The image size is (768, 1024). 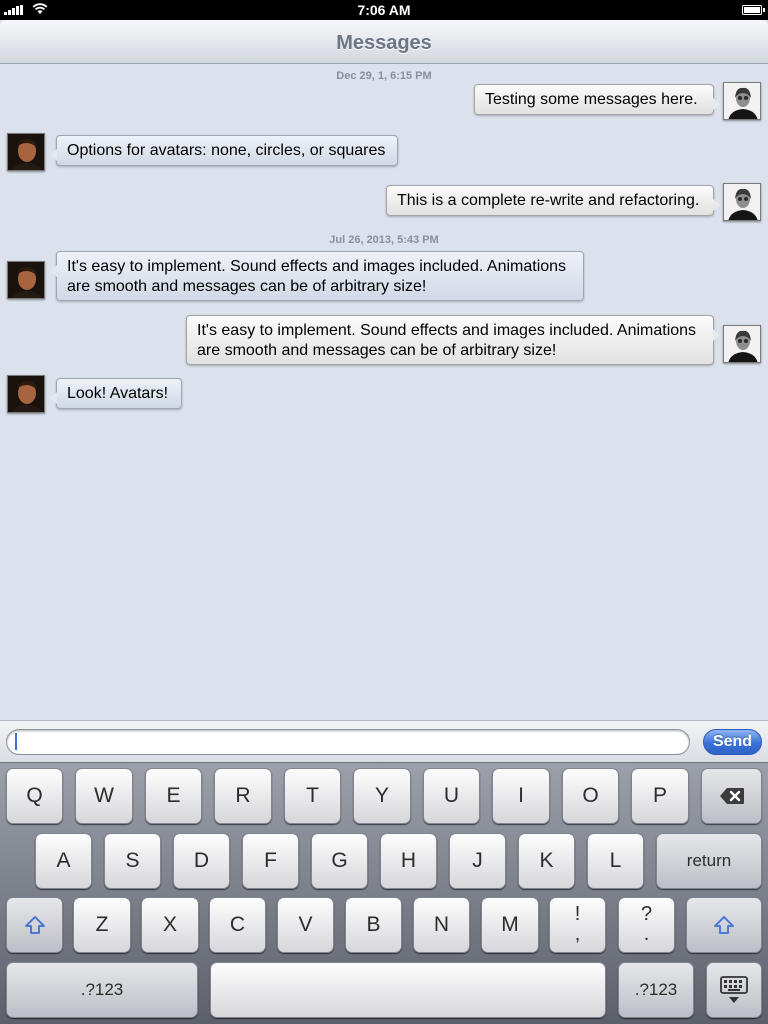 What do you see at coordinates (615, 861) in the screenshot?
I see `key-l: L` at bounding box center [615, 861].